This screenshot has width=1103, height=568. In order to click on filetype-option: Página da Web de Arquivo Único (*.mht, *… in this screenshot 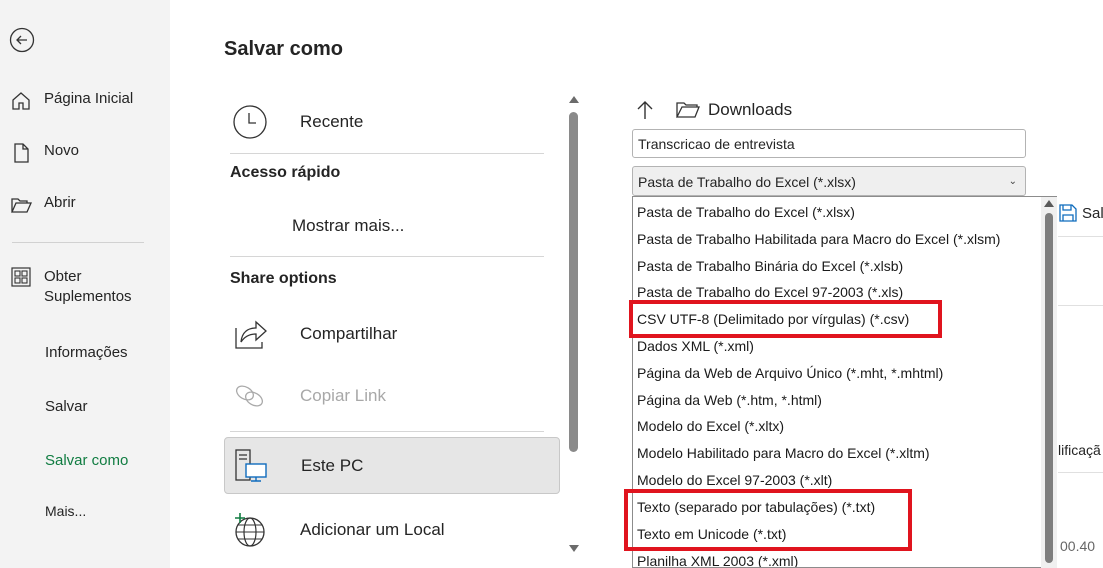, I will do `click(790, 373)`.